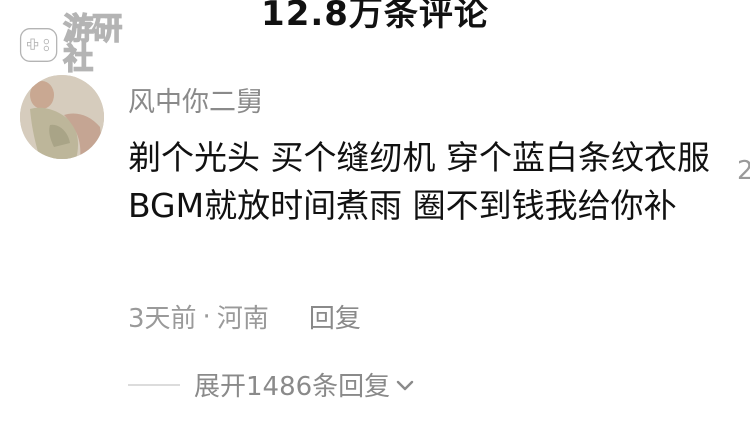 This screenshot has width=750, height=426. What do you see at coordinates (743, 171) in the screenshot?
I see `like-count: 2` at bounding box center [743, 171].